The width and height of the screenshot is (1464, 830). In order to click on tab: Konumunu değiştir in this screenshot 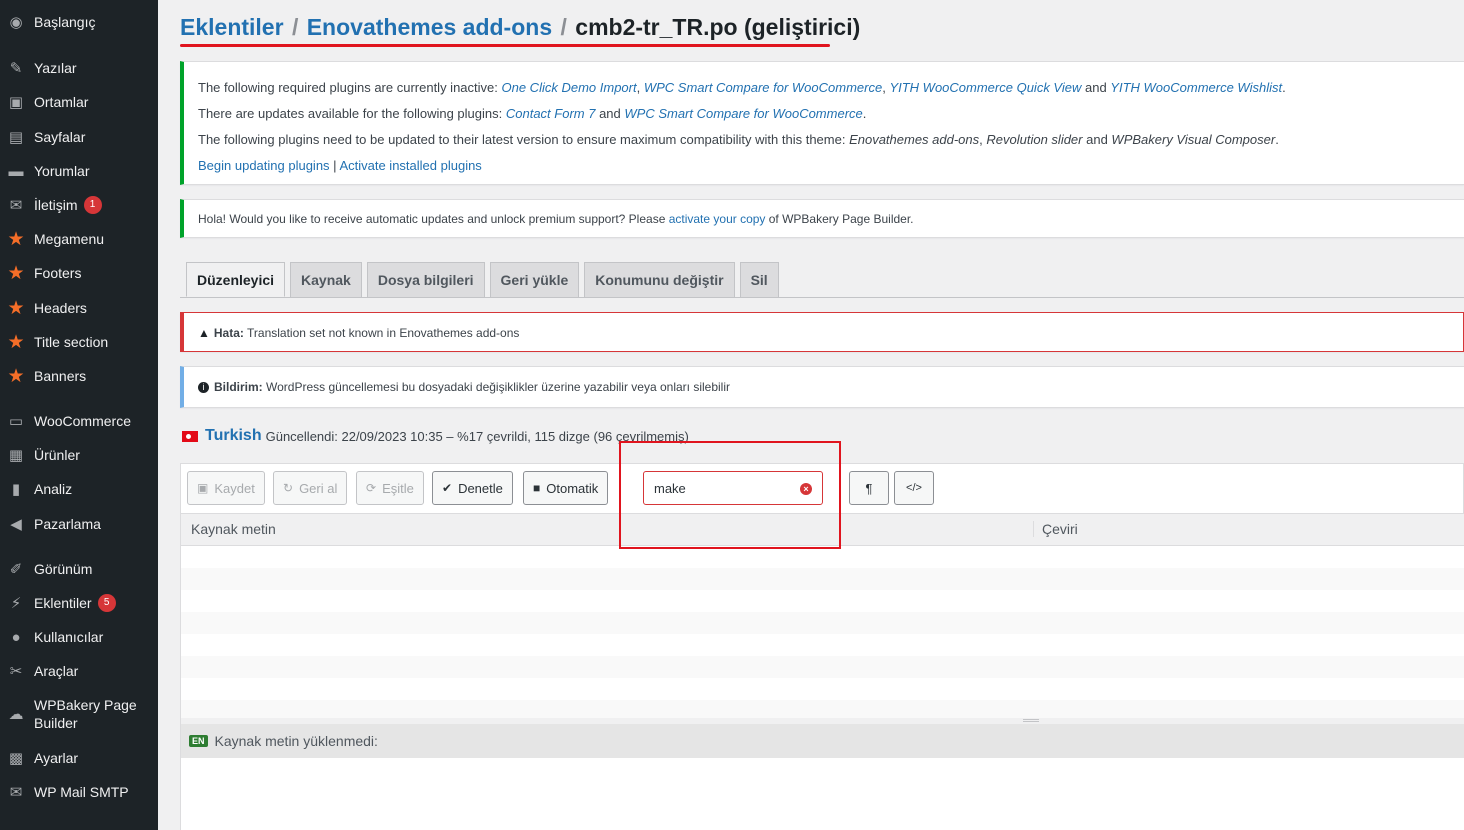, I will do `click(659, 279)`.